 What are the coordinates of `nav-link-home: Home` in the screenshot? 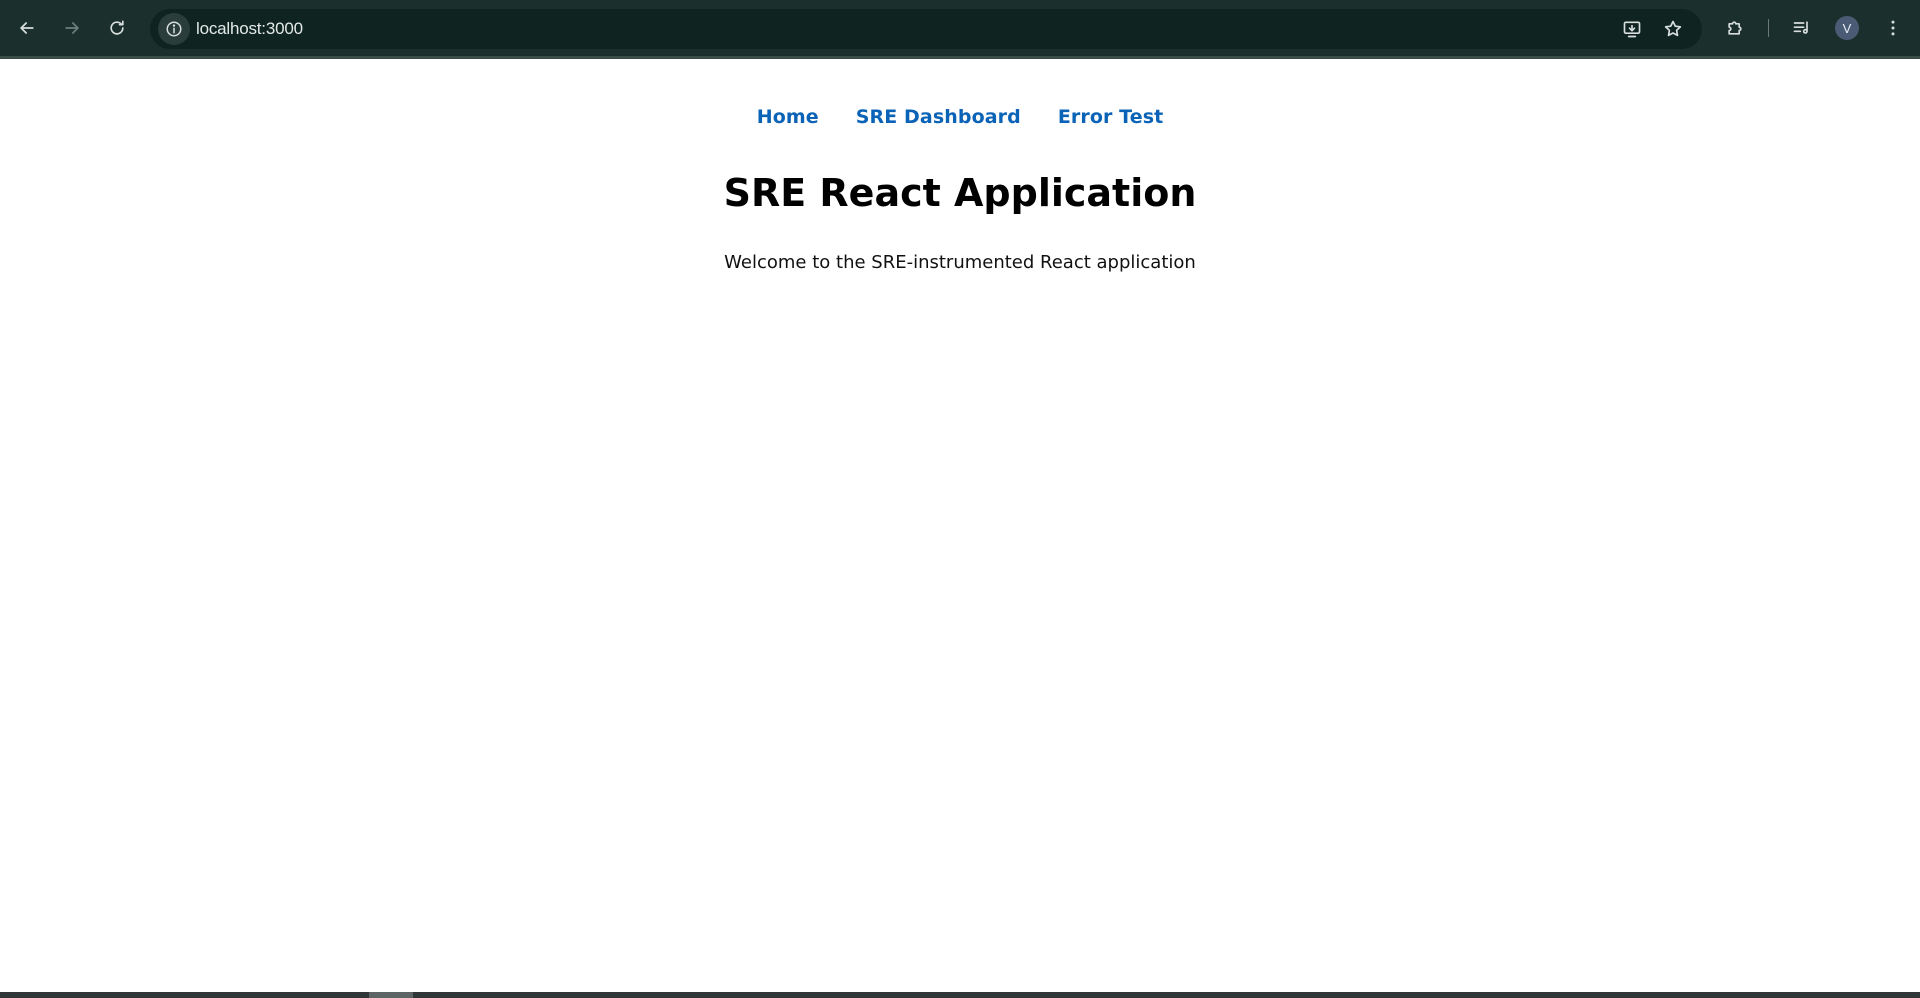 It's located at (788, 117).